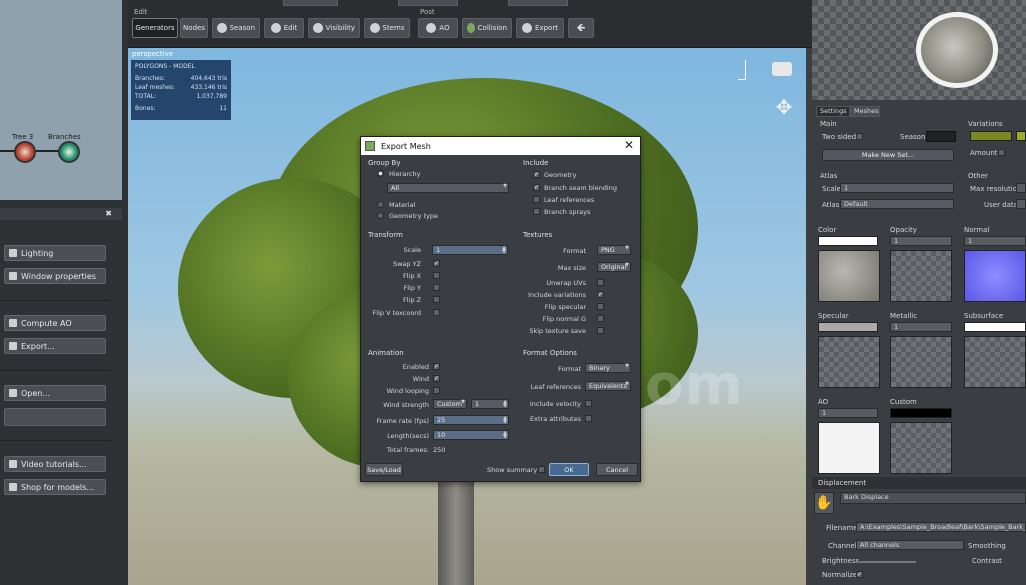 Image resolution: width=1026 pixels, height=585 pixels. I want to click on geometry-type-radio, so click(380, 215).